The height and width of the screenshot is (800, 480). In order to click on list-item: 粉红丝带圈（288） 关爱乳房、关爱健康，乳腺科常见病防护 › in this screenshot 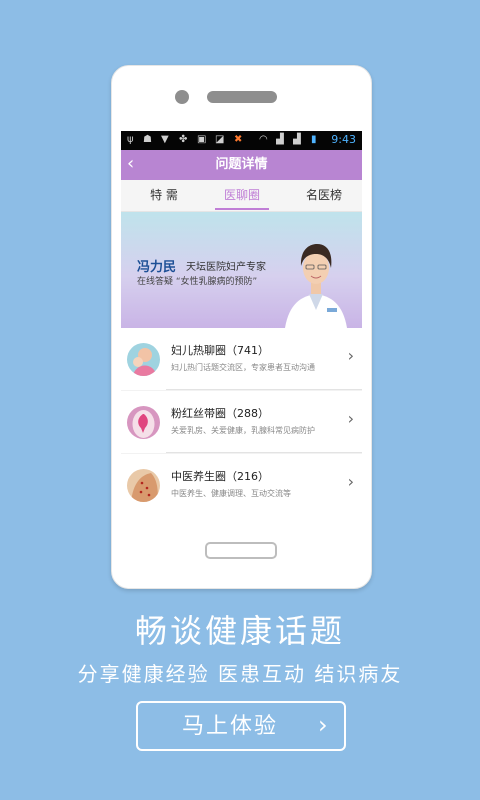, I will do `click(241, 422)`.